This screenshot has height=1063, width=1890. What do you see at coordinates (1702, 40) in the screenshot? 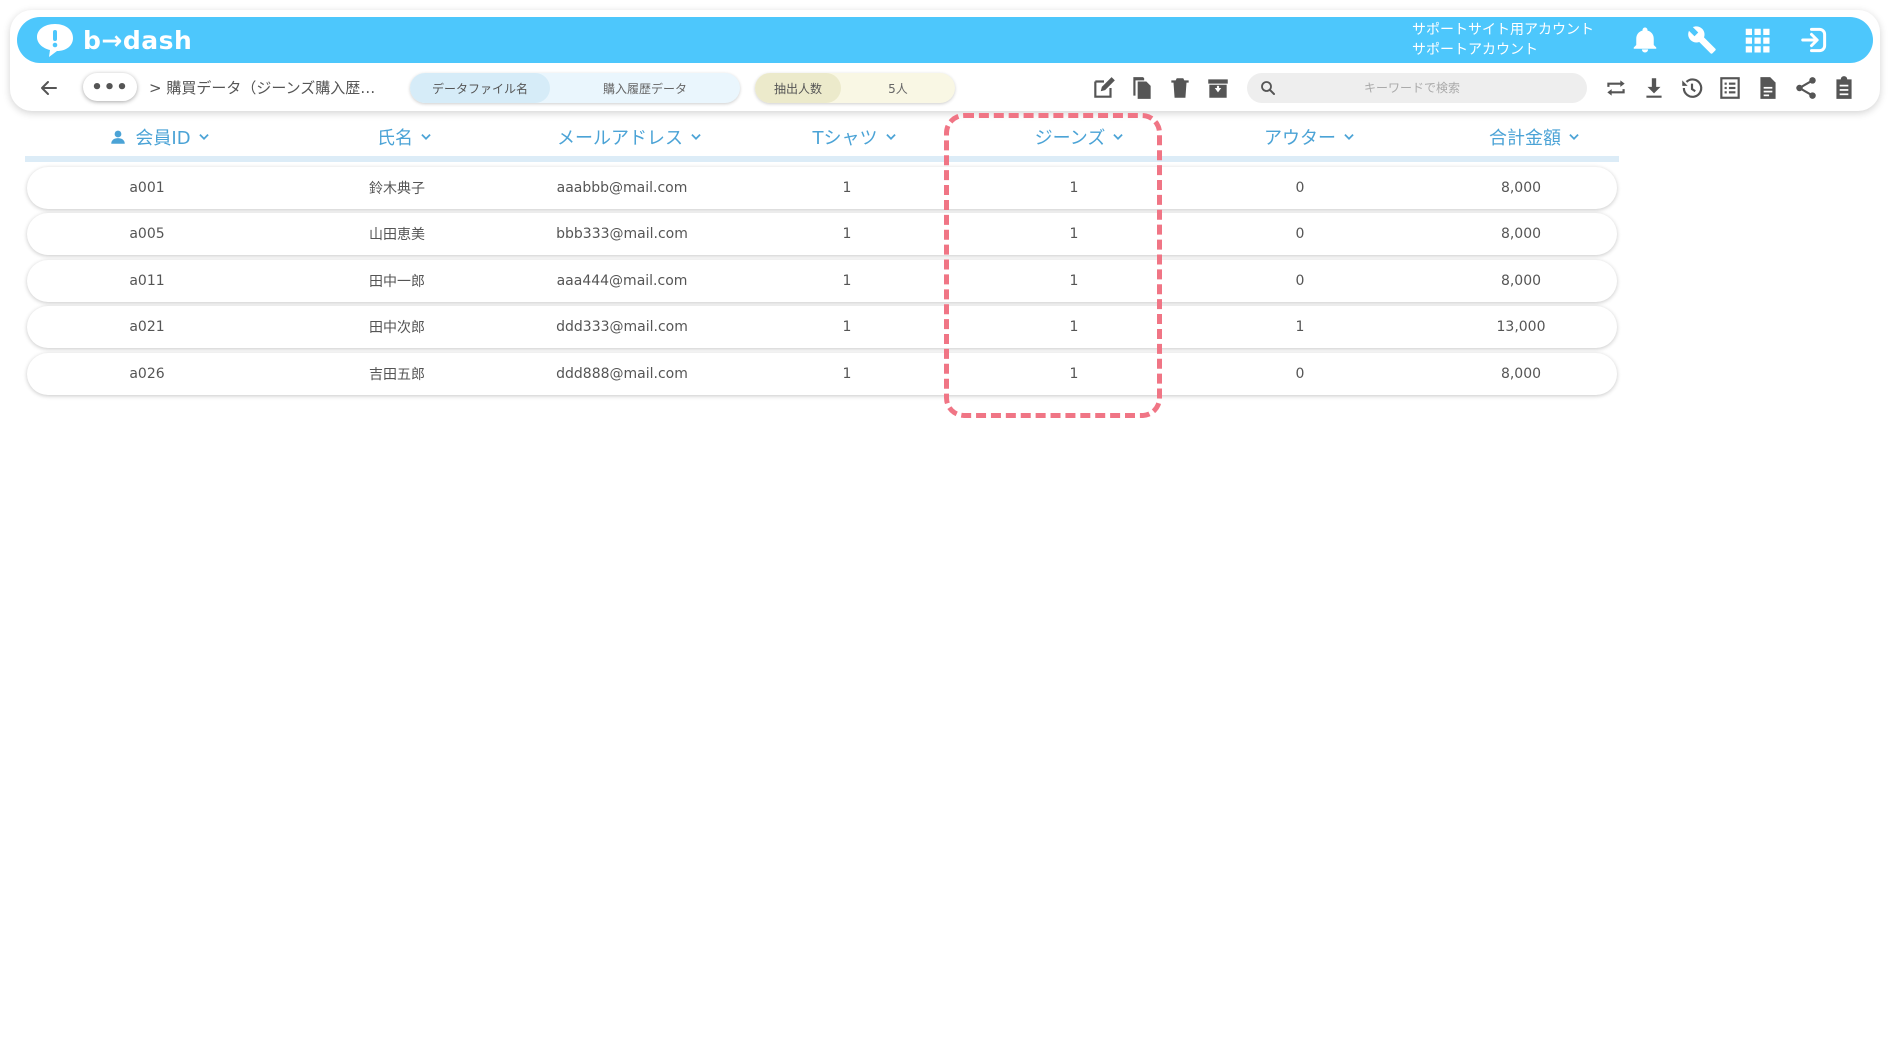
I see `wrench-icon` at bounding box center [1702, 40].